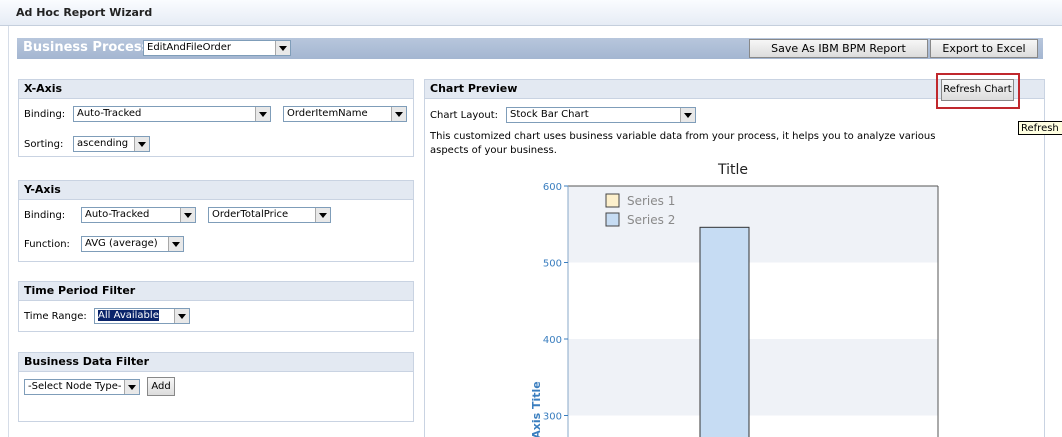  Describe the element at coordinates (75, 386) in the screenshot. I see `node-type-value: -Select Node Type-` at that location.